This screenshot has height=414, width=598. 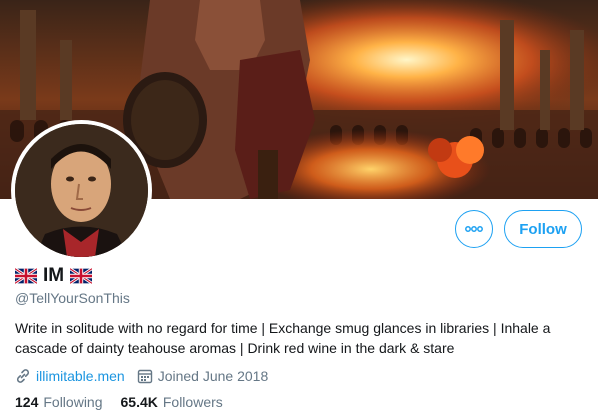 What do you see at coordinates (144, 376) in the screenshot?
I see `calendar-icon` at bounding box center [144, 376].